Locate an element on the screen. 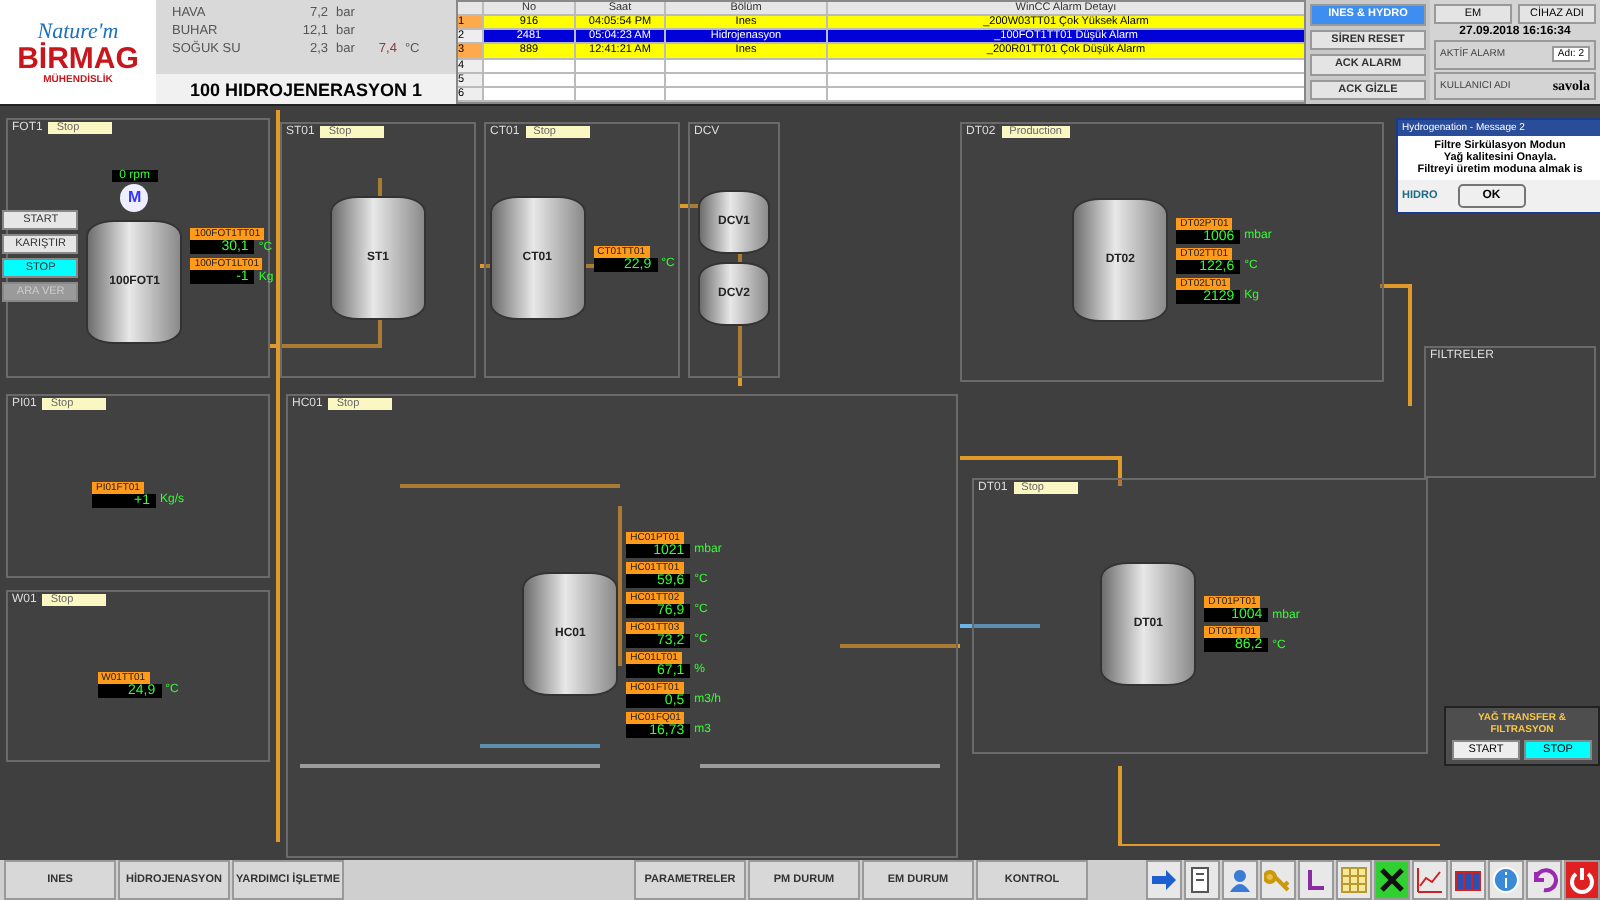 This screenshot has height=900, width=1600. page-title: 100 HIDROJENERASYON 1 is located at coordinates (306, 89).